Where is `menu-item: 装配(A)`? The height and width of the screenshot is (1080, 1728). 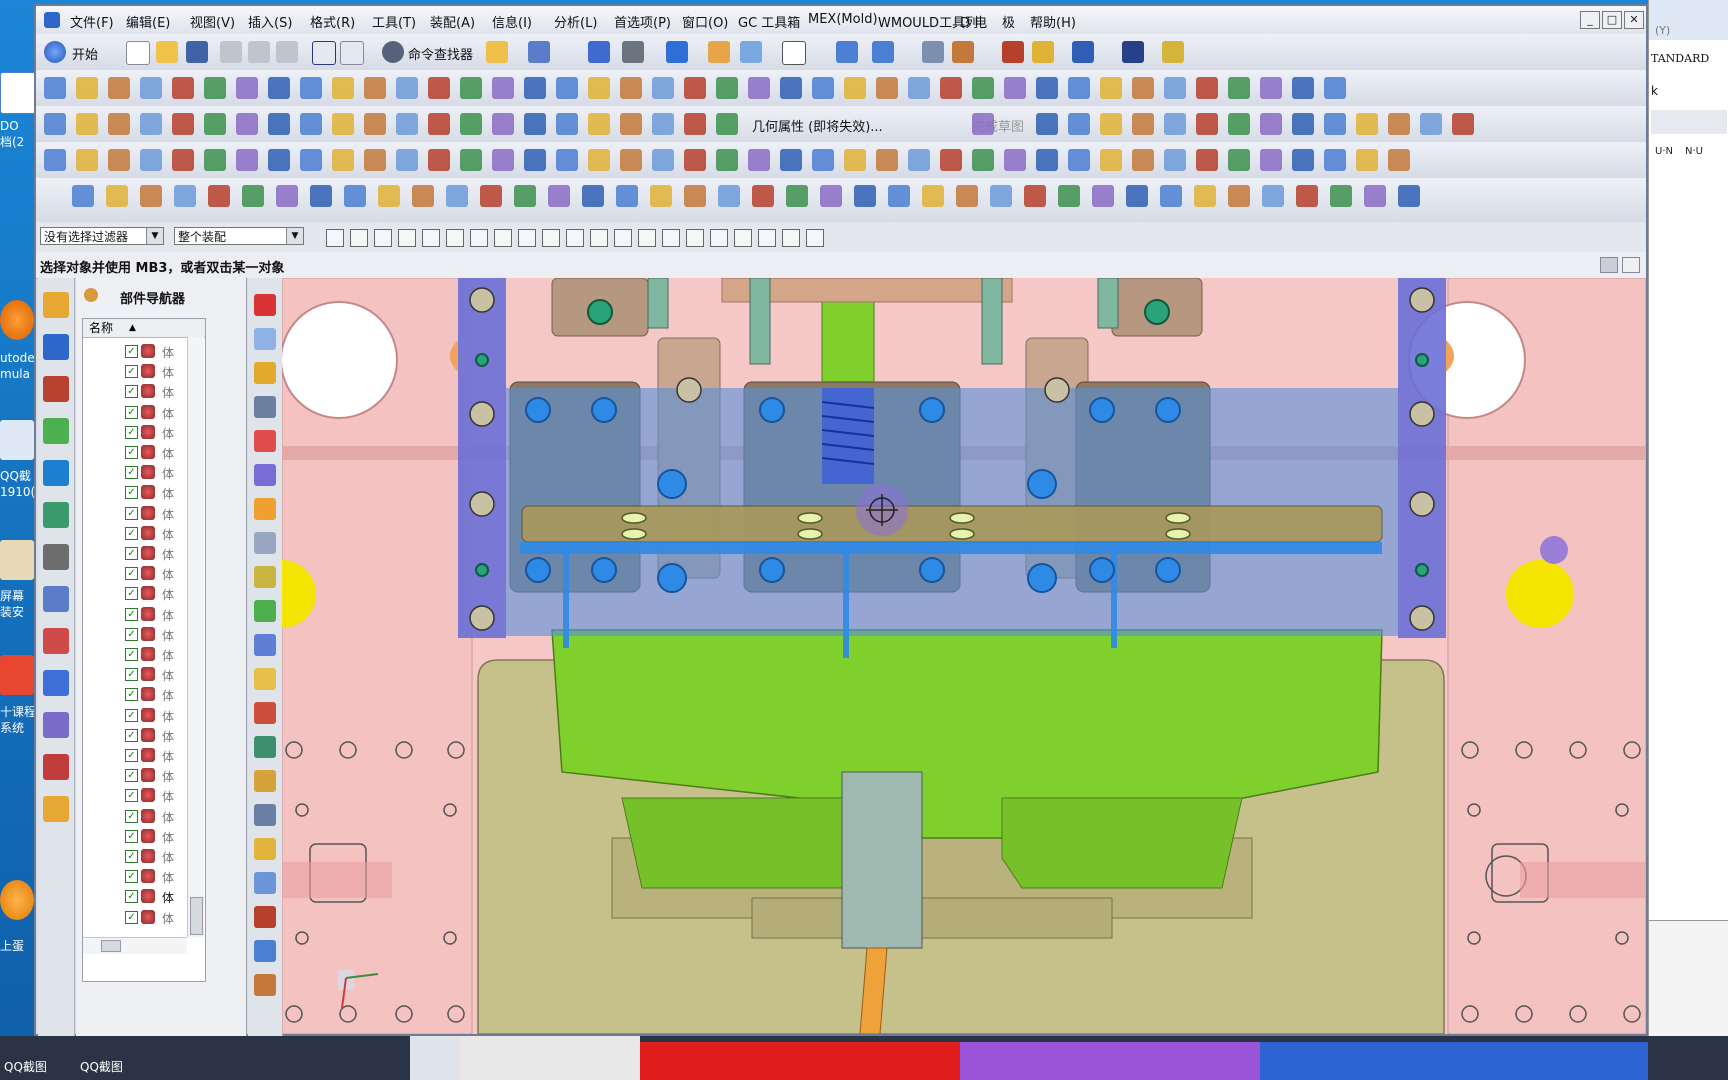 menu-item: 装配(A) is located at coordinates (452, 21).